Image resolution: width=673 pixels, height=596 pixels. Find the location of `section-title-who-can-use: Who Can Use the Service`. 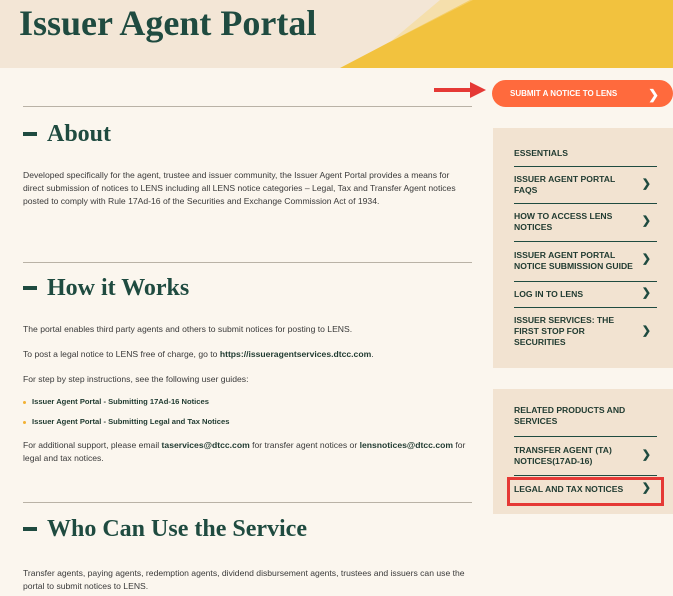

section-title-who-can-use: Who Can Use the Service is located at coordinates (165, 529).